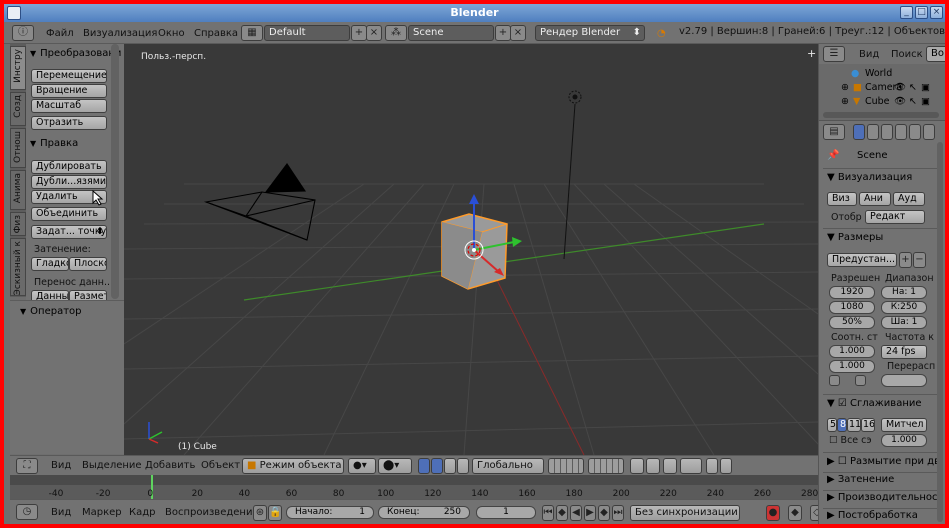 The height and width of the screenshot is (528, 949). Describe the element at coordinates (670, 466) in the screenshot. I see `snap-icon` at that location.